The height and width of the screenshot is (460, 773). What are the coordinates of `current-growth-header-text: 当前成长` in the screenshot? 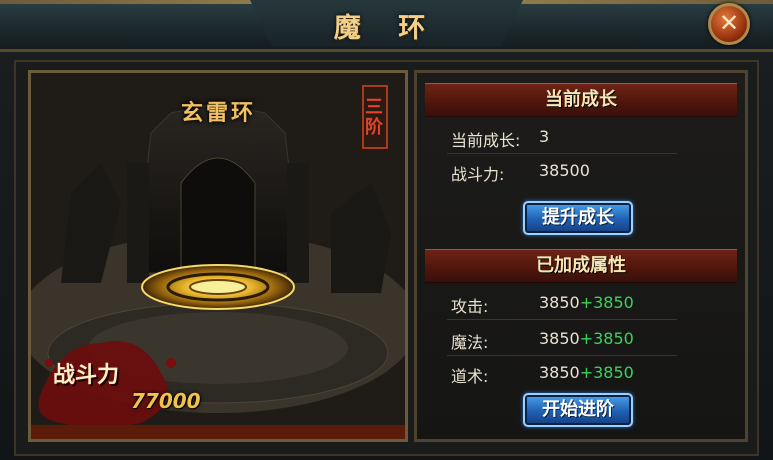 It's located at (581, 99).